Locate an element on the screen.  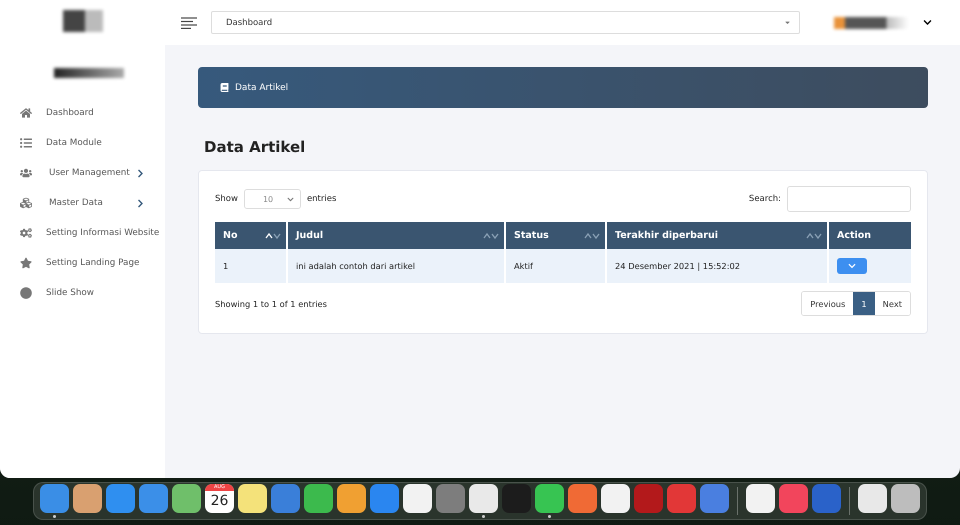
page-size-select: 10 is located at coordinates (272, 199).